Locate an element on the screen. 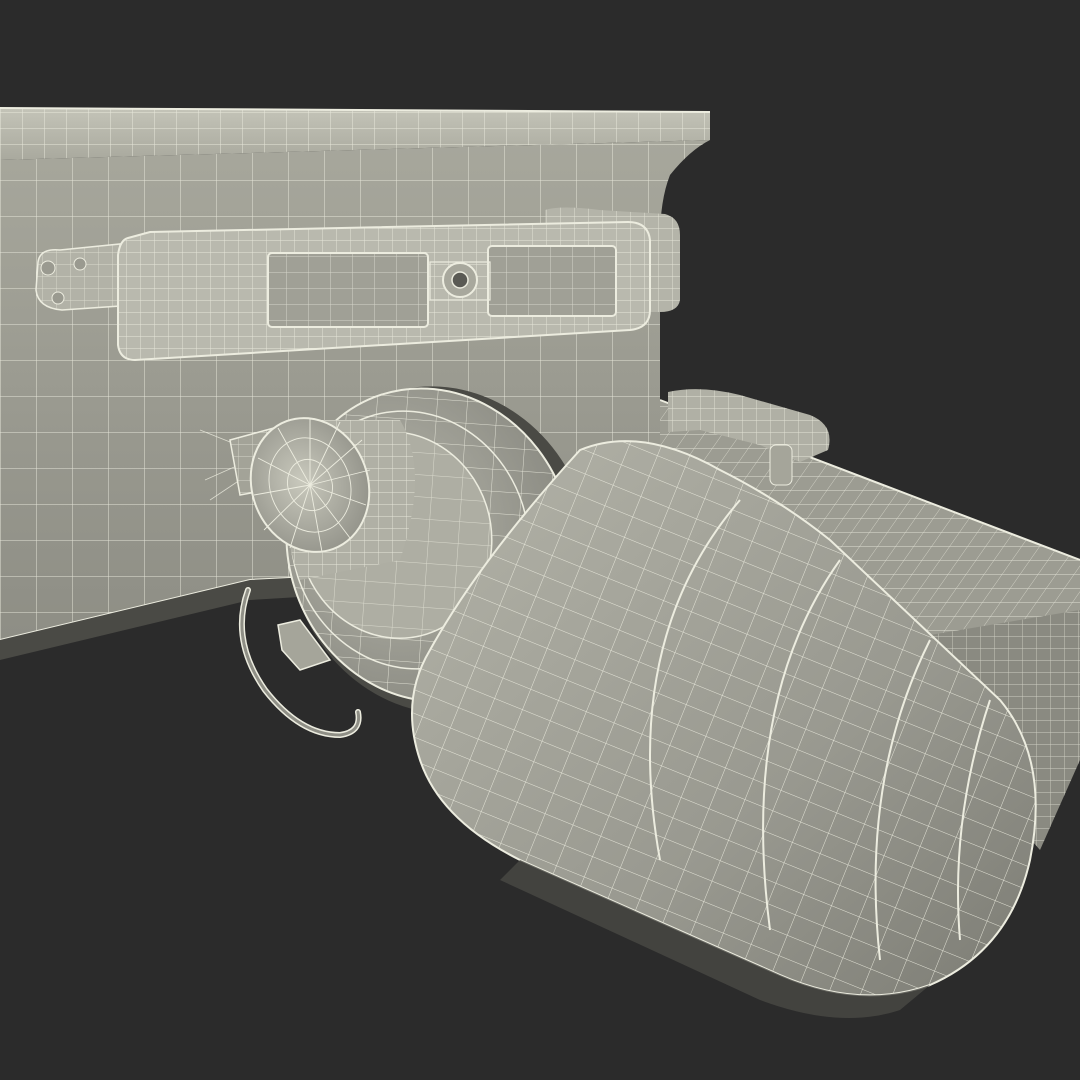 Image resolution: width=1080 pixels, height=1080 pixels. pivot-bracket is located at coordinates (78, 277).